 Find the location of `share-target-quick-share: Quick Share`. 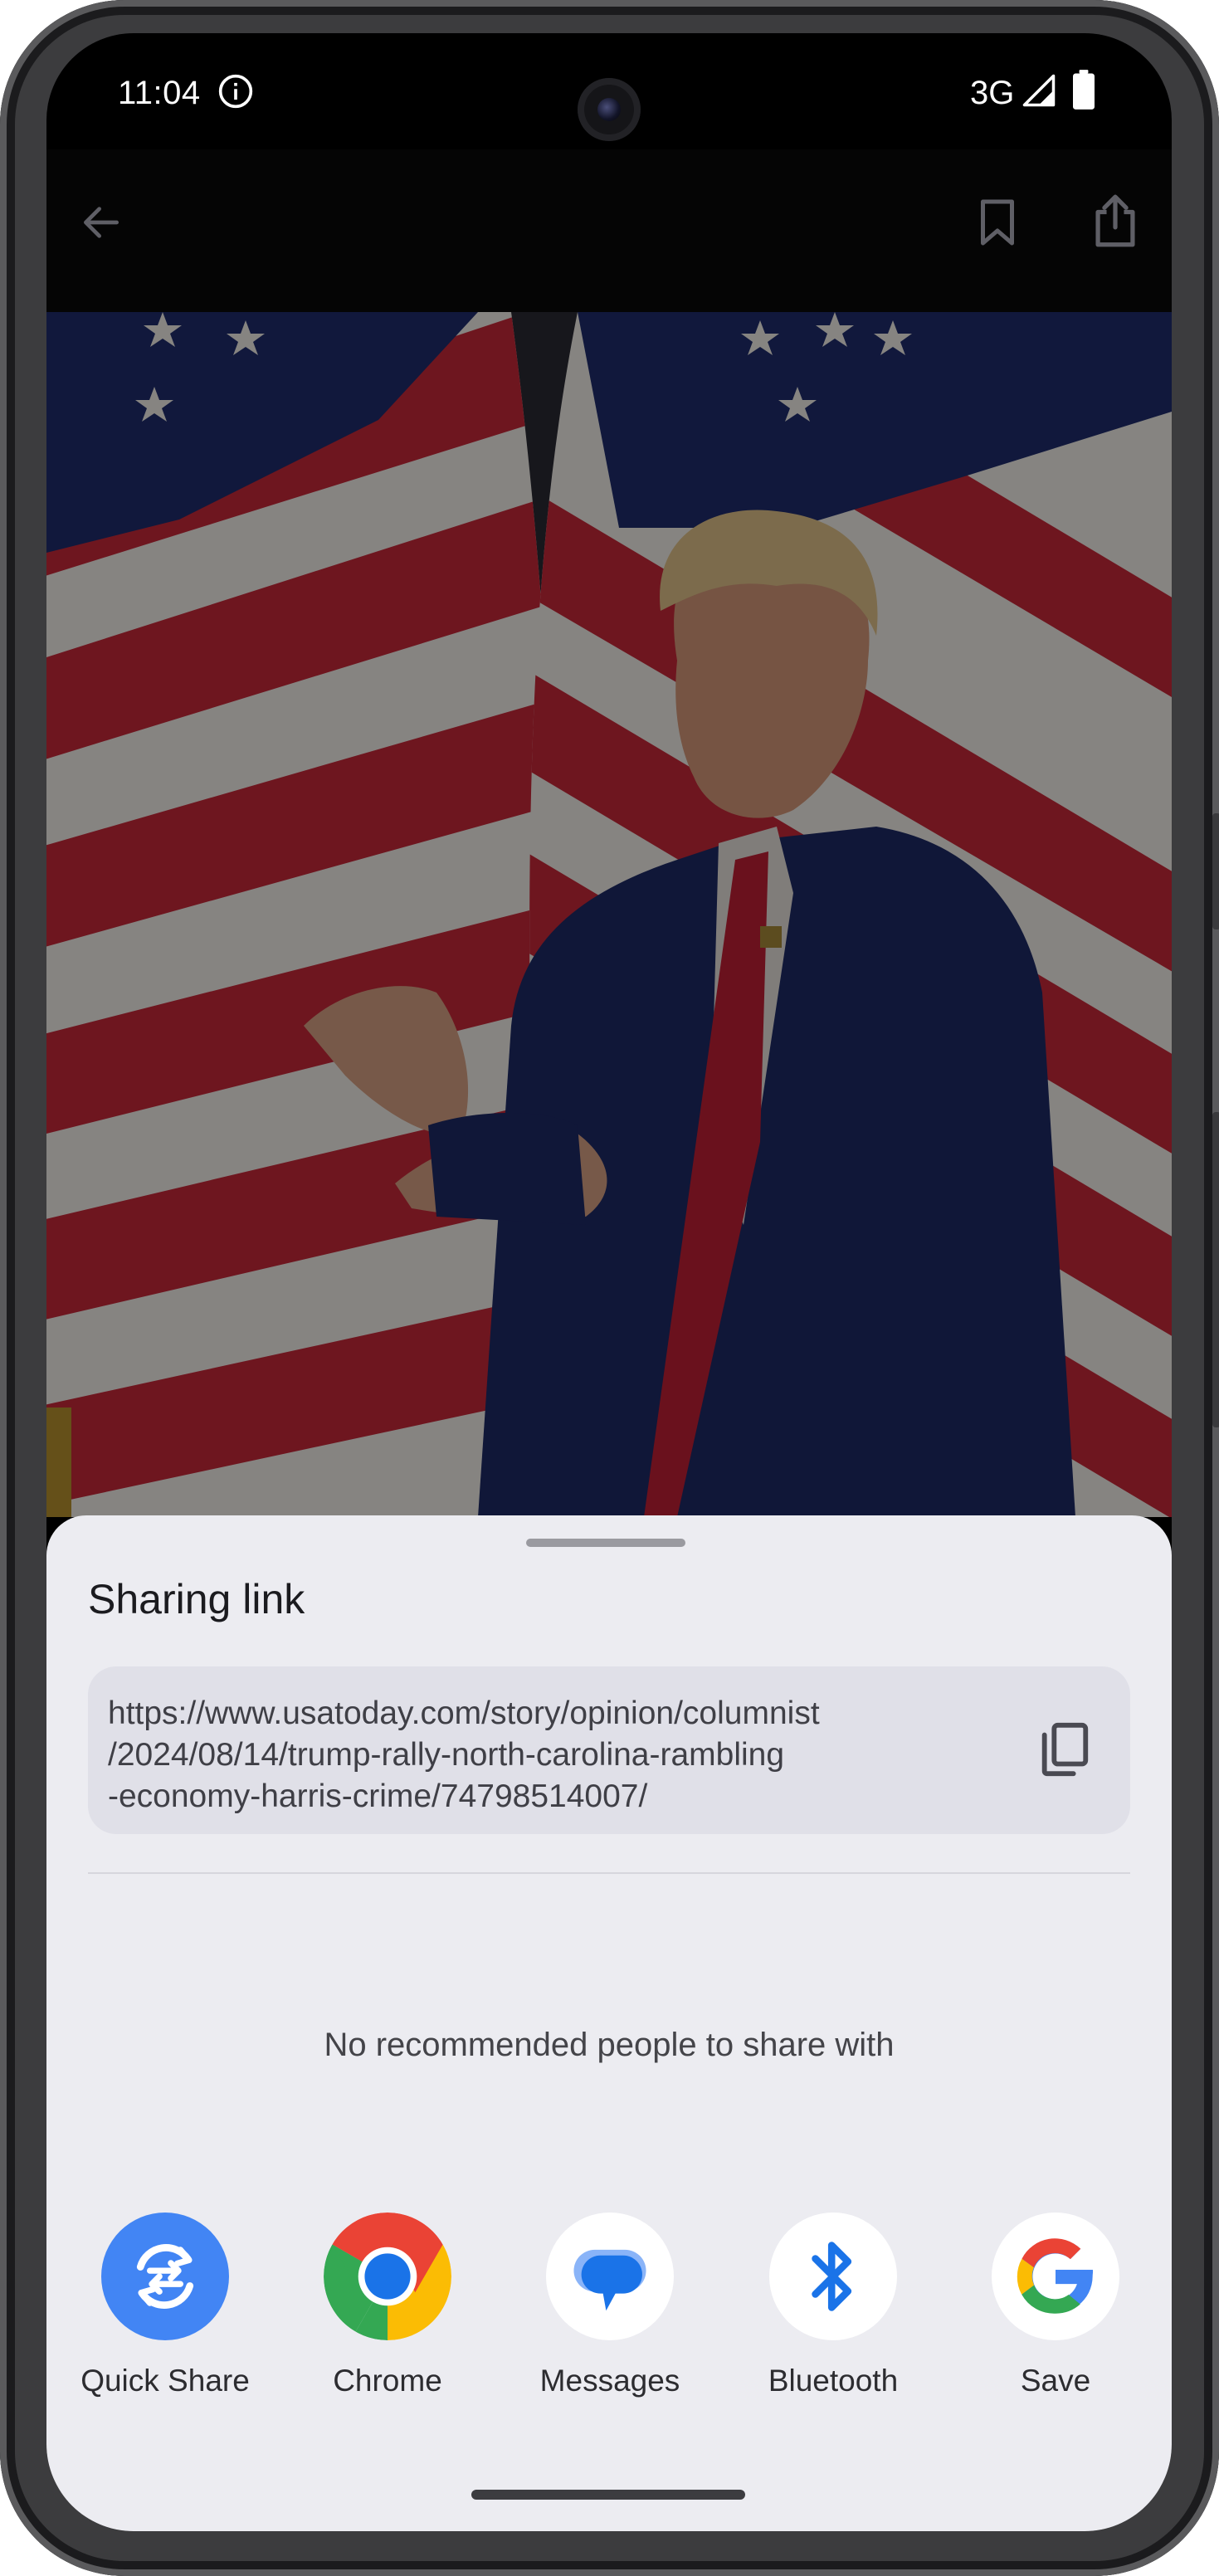

share-target-quick-share: Quick Share is located at coordinates (166, 2306).